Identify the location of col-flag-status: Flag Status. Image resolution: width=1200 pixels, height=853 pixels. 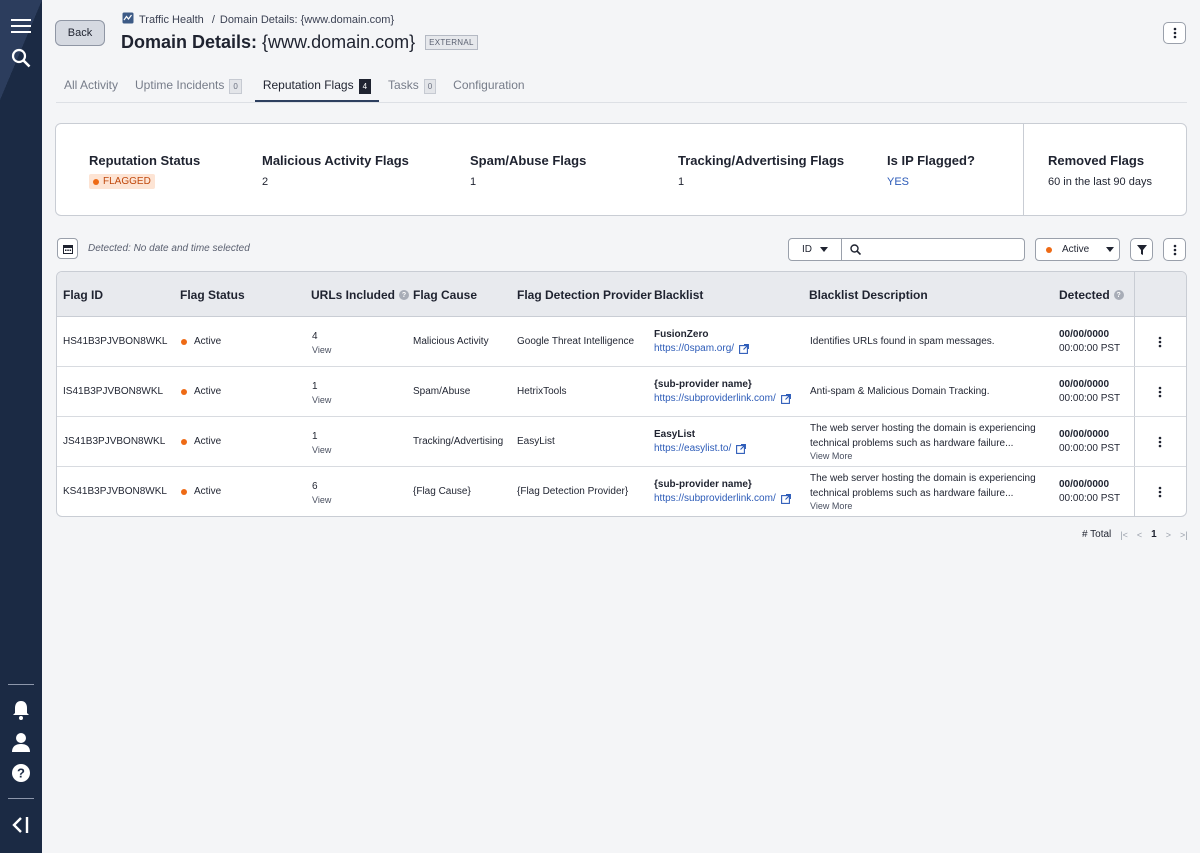
(212, 295).